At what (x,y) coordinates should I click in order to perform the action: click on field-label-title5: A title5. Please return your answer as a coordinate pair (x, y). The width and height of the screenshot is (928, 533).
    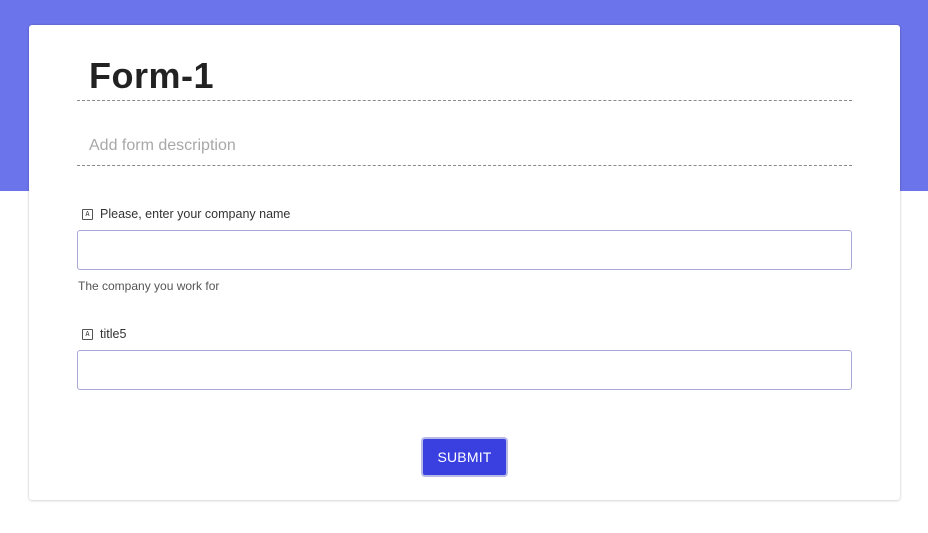
    Looking at the image, I should click on (104, 334).